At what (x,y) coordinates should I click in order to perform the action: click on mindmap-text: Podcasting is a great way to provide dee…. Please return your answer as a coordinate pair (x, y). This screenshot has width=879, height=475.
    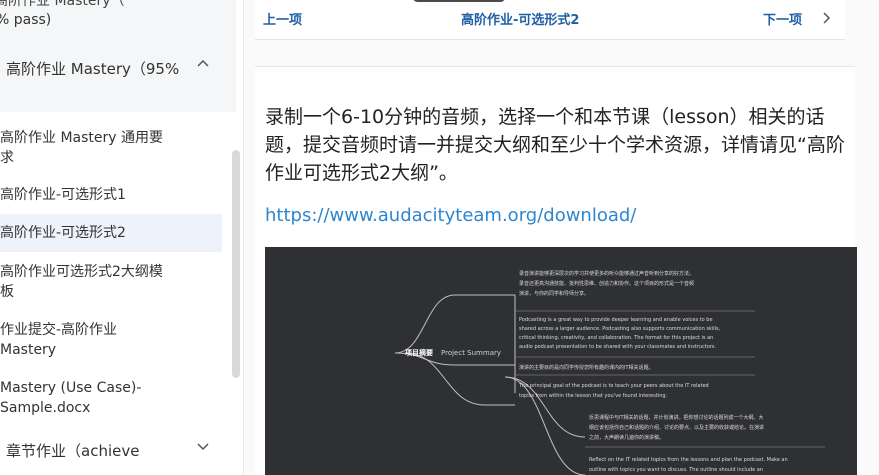
    Looking at the image, I should click on (616, 320).